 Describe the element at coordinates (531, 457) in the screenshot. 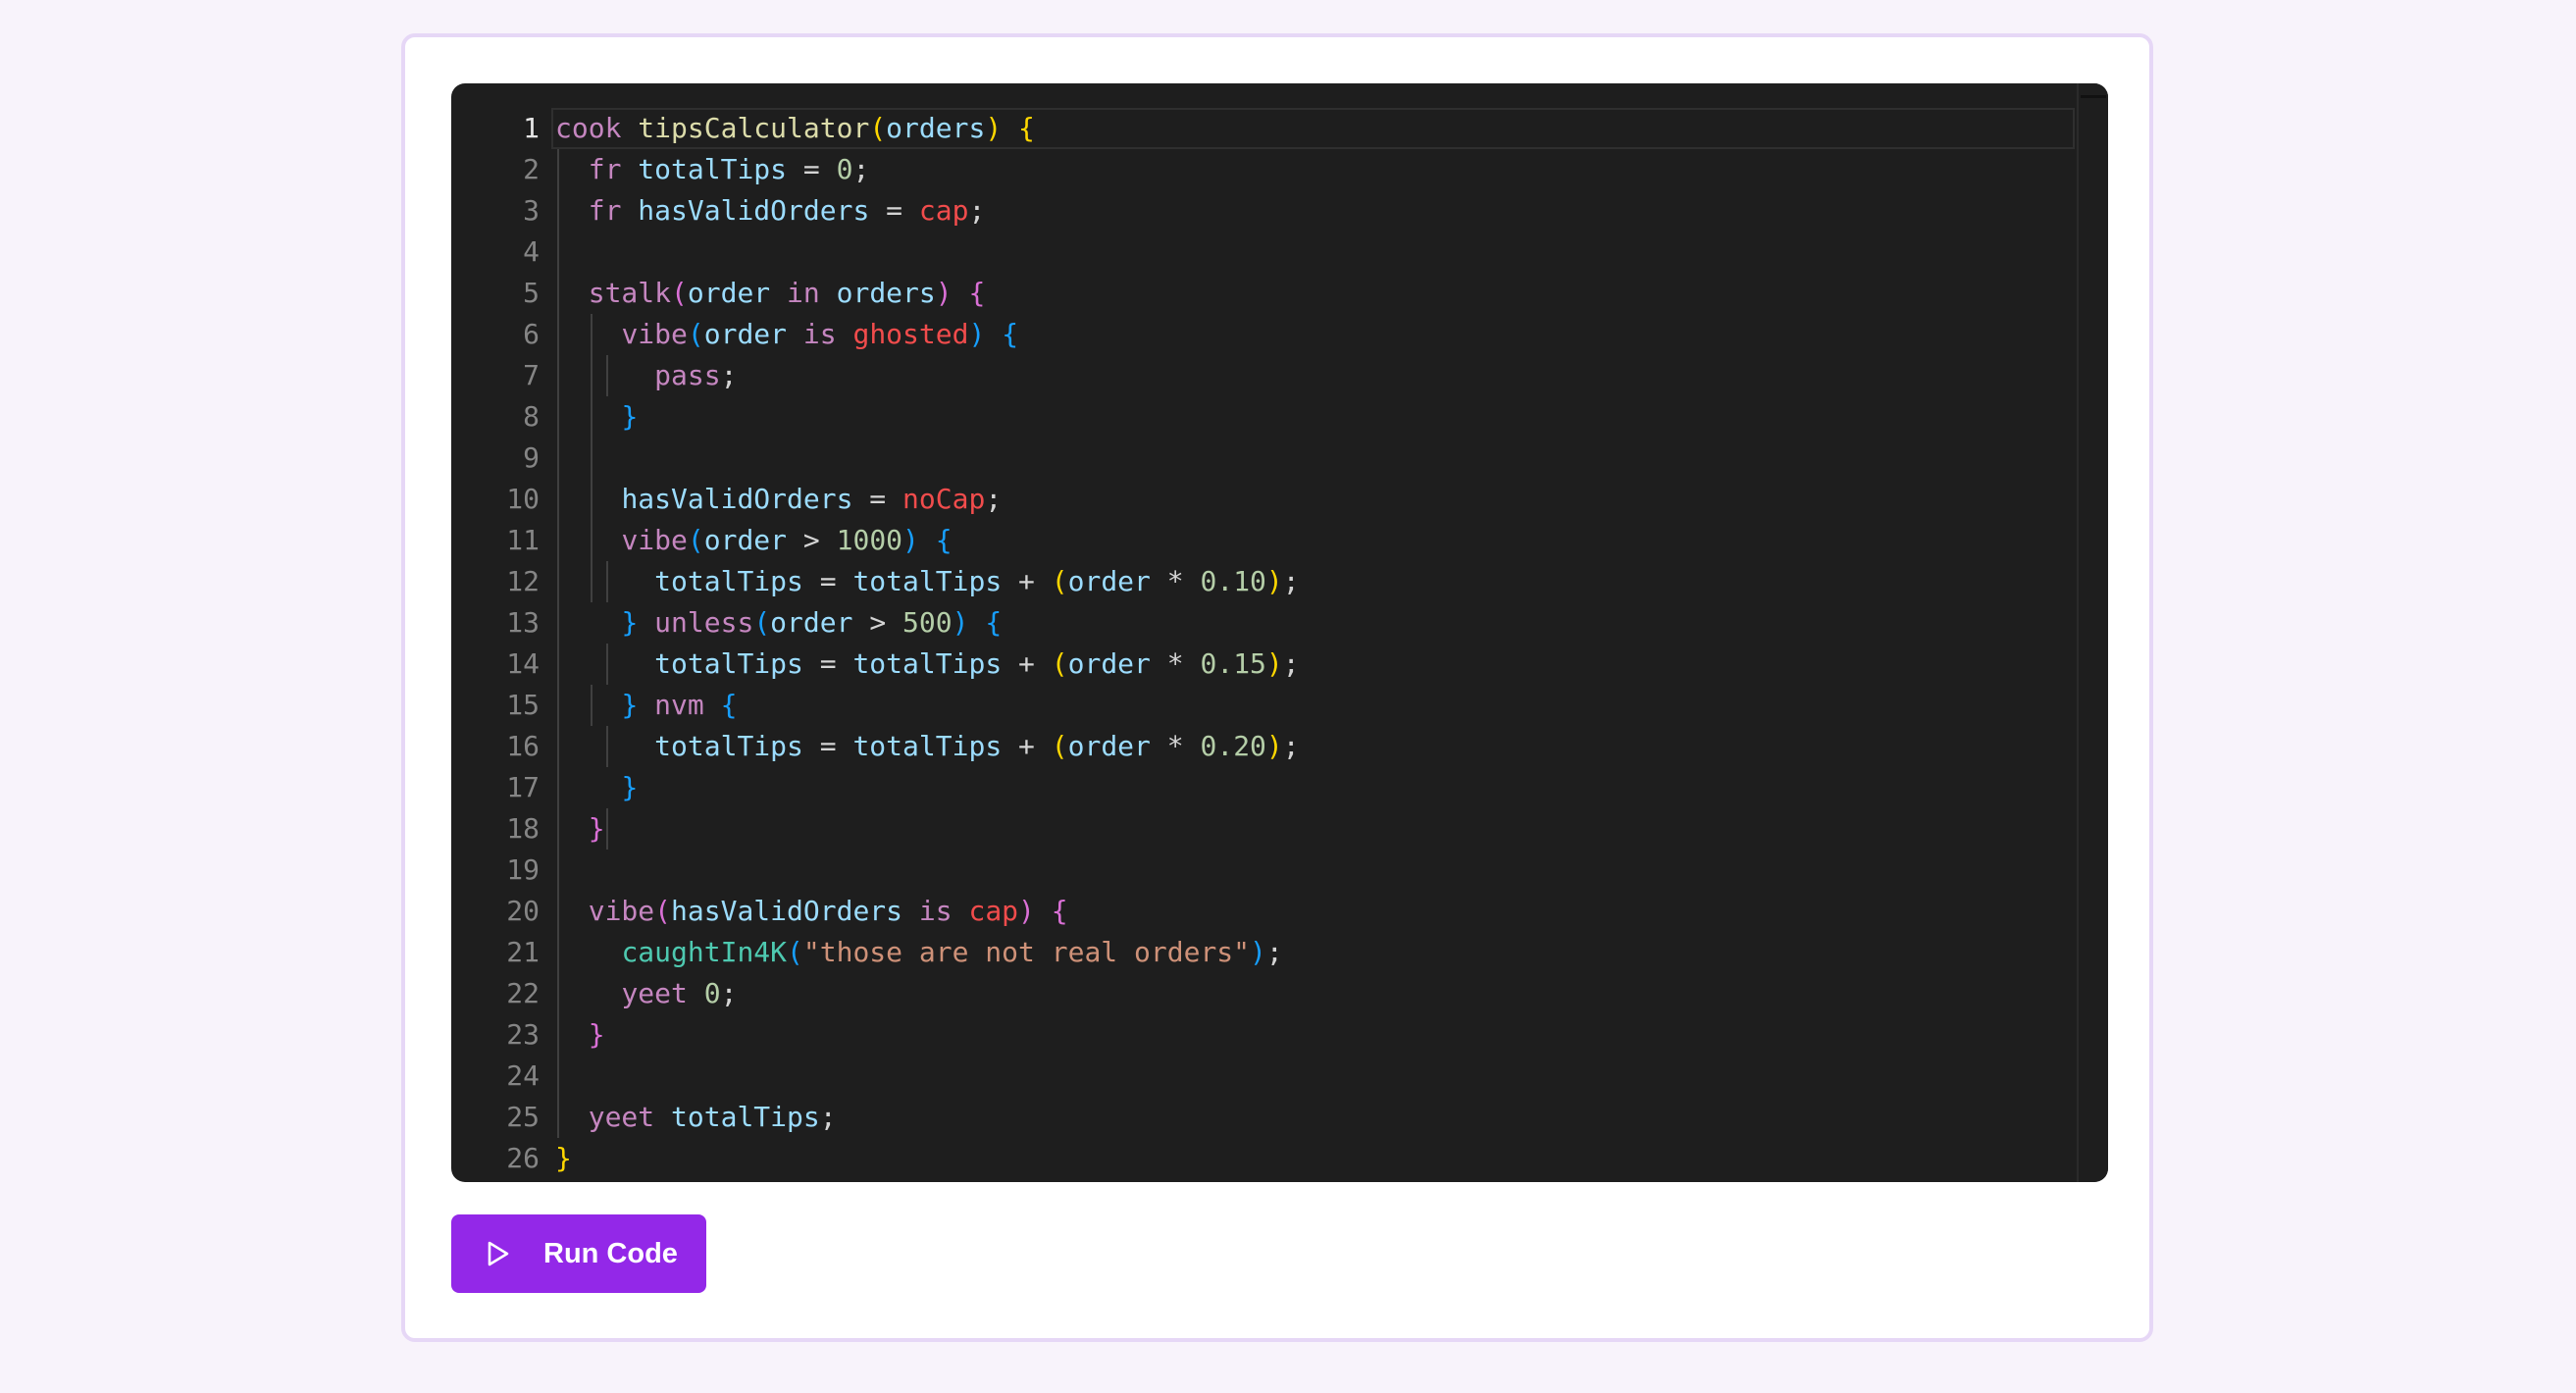

I see `line-number: 9` at that location.